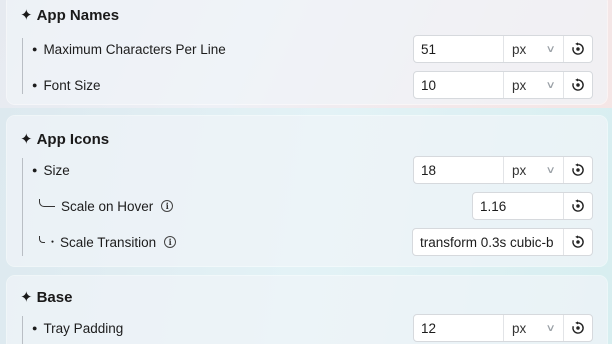 Image resolution: width=612 pixels, height=344 pixels. Describe the element at coordinates (307, 49) in the screenshot. I see `setting-row-max-chars: ● Maximum Characters Per Line 51 px ∨` at that location.